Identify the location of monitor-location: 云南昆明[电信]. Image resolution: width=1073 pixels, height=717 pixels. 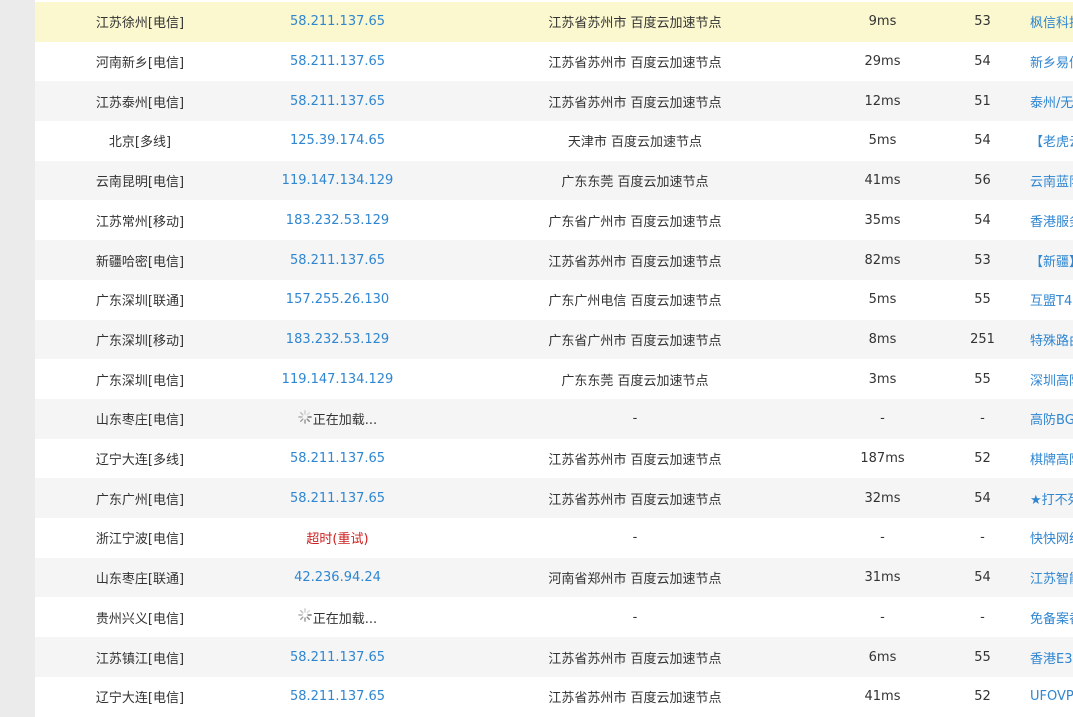
(140, 183).